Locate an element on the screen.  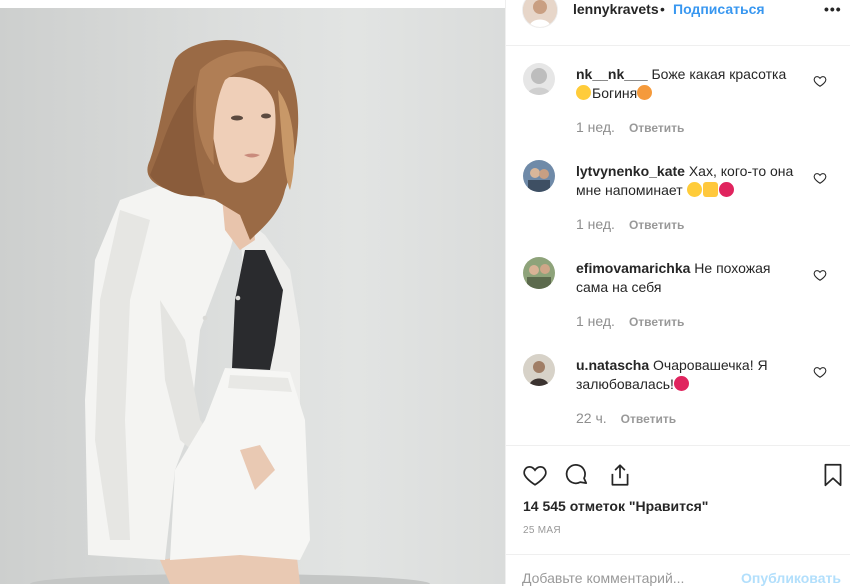
comment-time: 22 ч. is located at coordinates (591, 418).